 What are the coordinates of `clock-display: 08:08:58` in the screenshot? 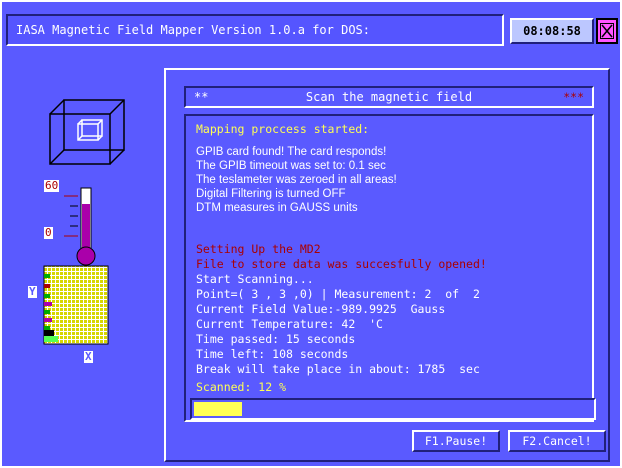 It's located at (552, 31).